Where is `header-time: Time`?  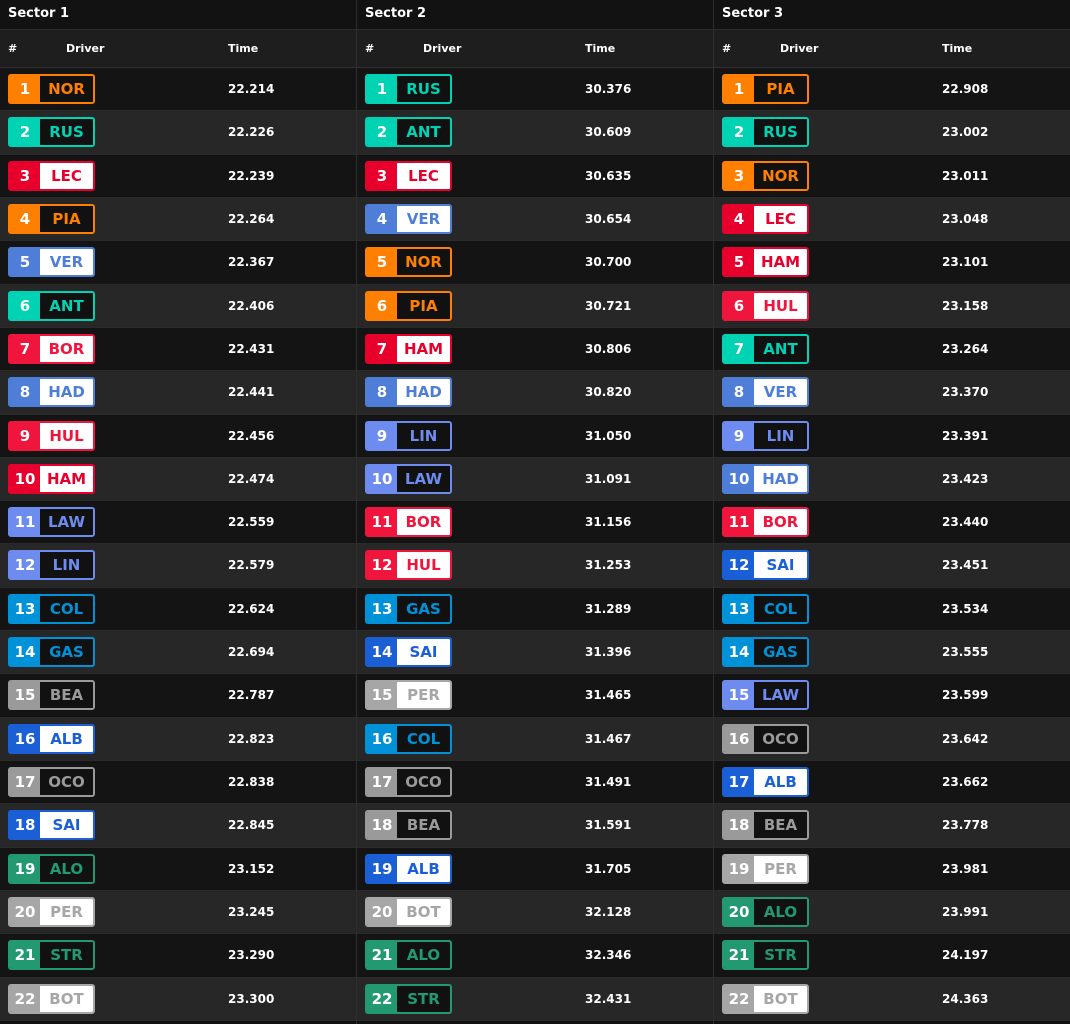
header-time: Time is located at coordinates (243, 48).